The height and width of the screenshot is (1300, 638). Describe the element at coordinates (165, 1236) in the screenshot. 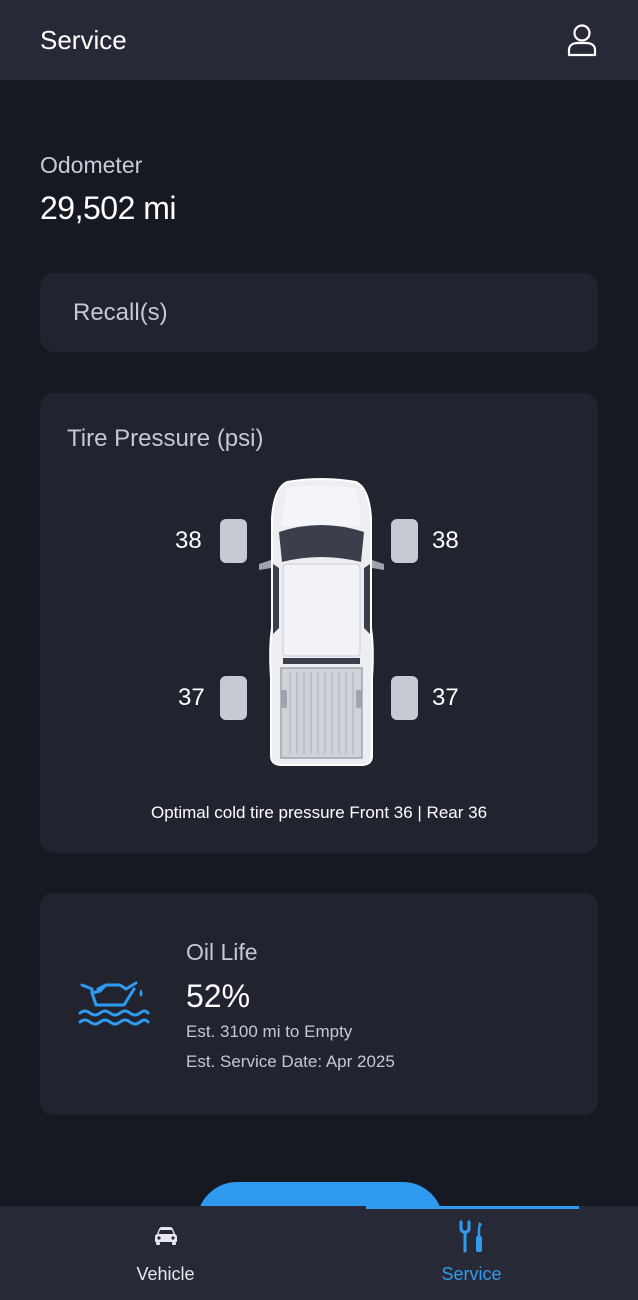

I see `car-icon` at that location.